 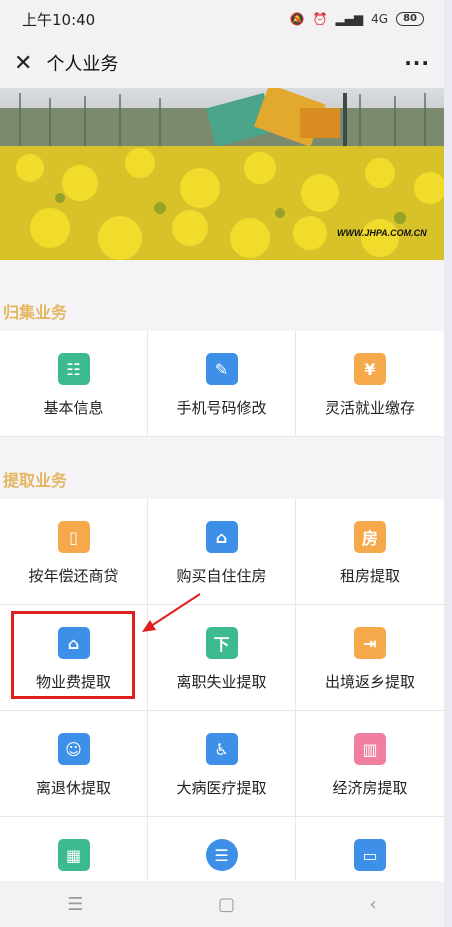 I want to click on grid-item-economic-house: ▥ 经济房提取, so click(x=370, y=764).